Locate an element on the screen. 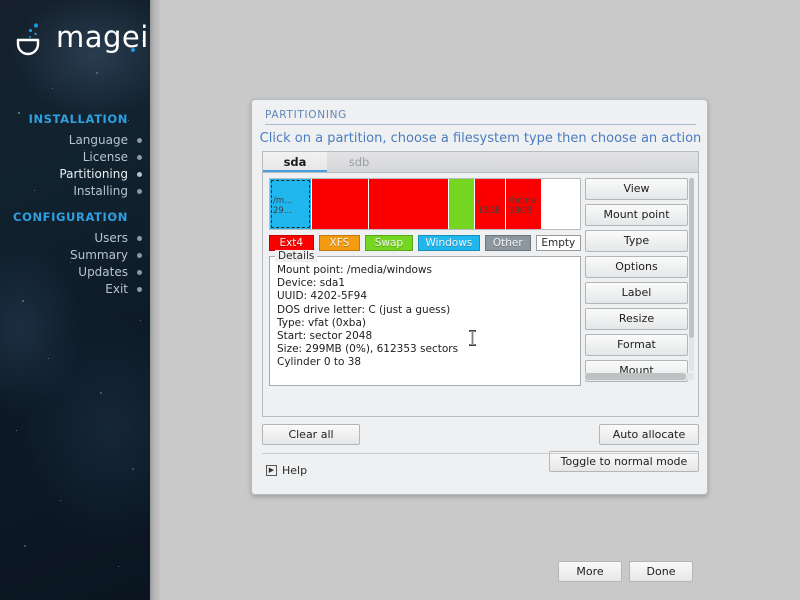  detail-line: DOS drive letter: C (just a guess) is located at coordinates (364, 309).